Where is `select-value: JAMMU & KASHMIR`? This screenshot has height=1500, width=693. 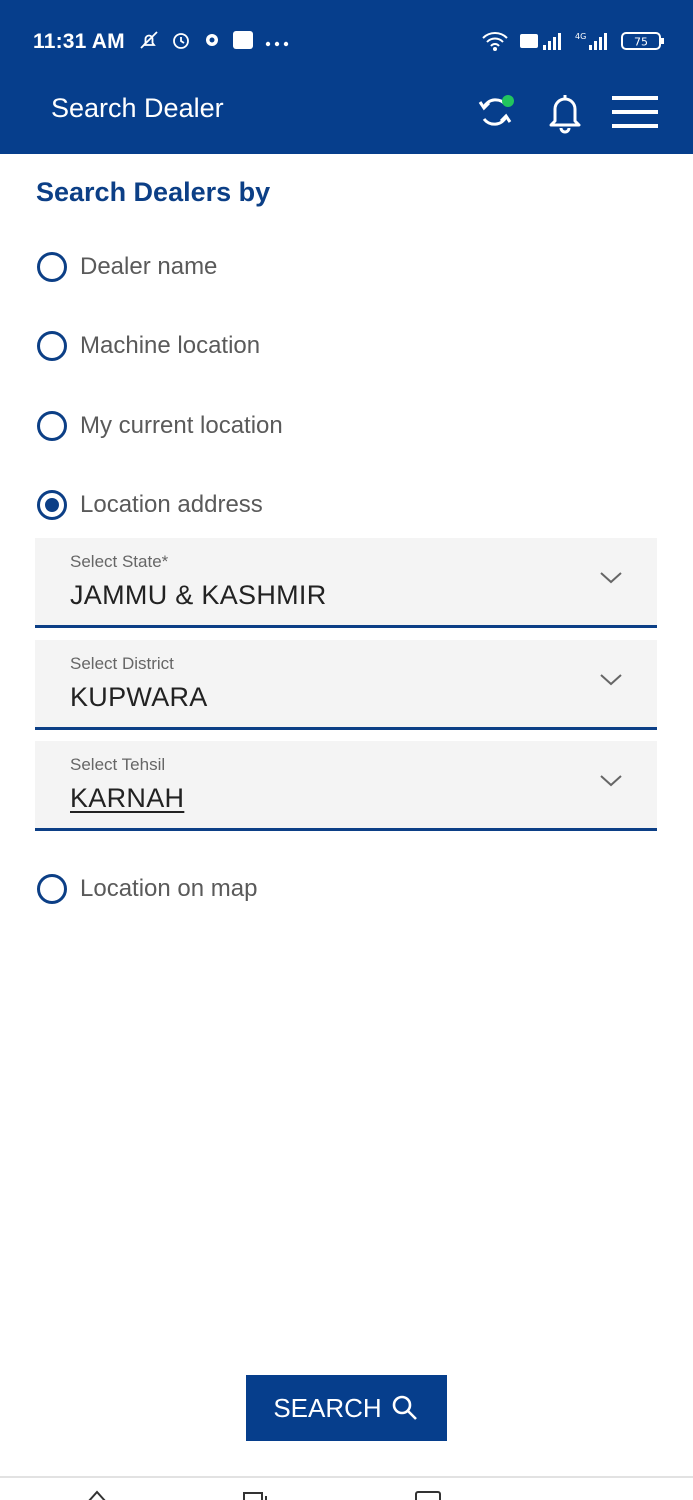
select-value: JAMMU & KASHMIR is located at coordinates (198, 595).